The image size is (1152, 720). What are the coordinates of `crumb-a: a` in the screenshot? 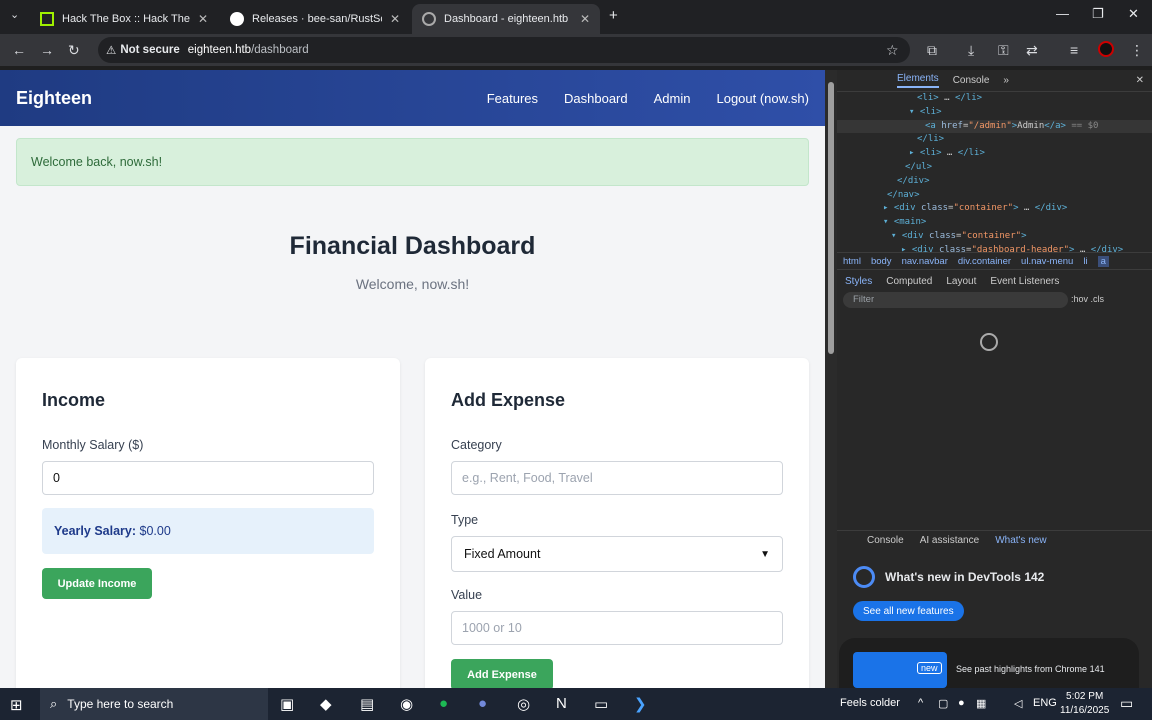 It's located at (1103, 261).